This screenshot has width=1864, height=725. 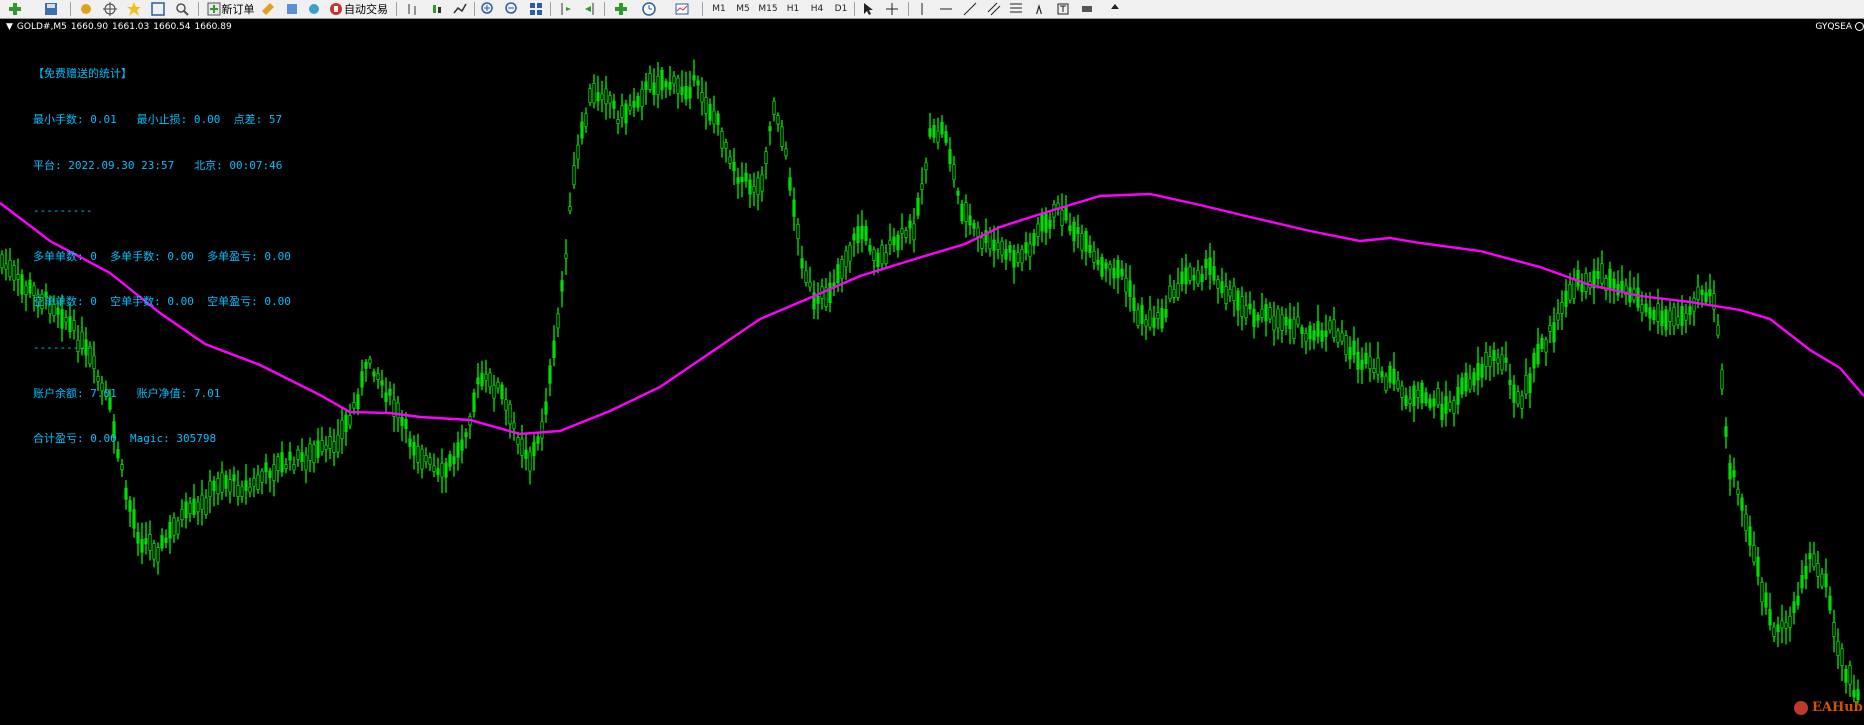 I want to click on text-label-tool, so click(x=1063, y=9).